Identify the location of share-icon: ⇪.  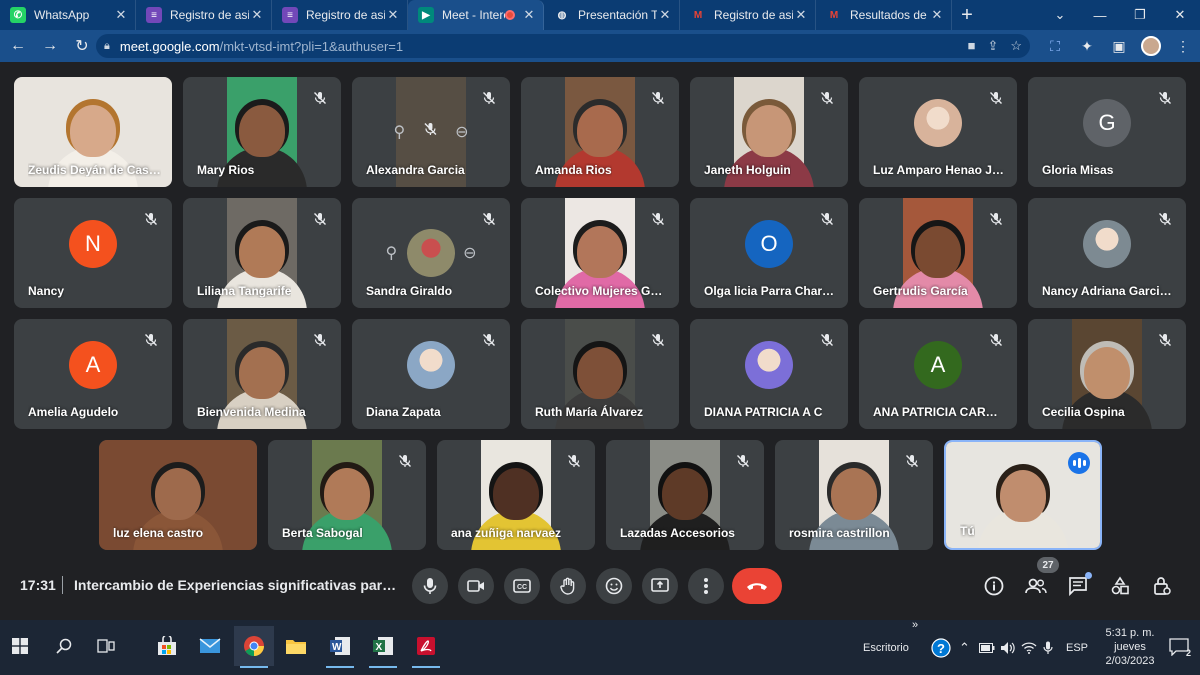
(992, 46).